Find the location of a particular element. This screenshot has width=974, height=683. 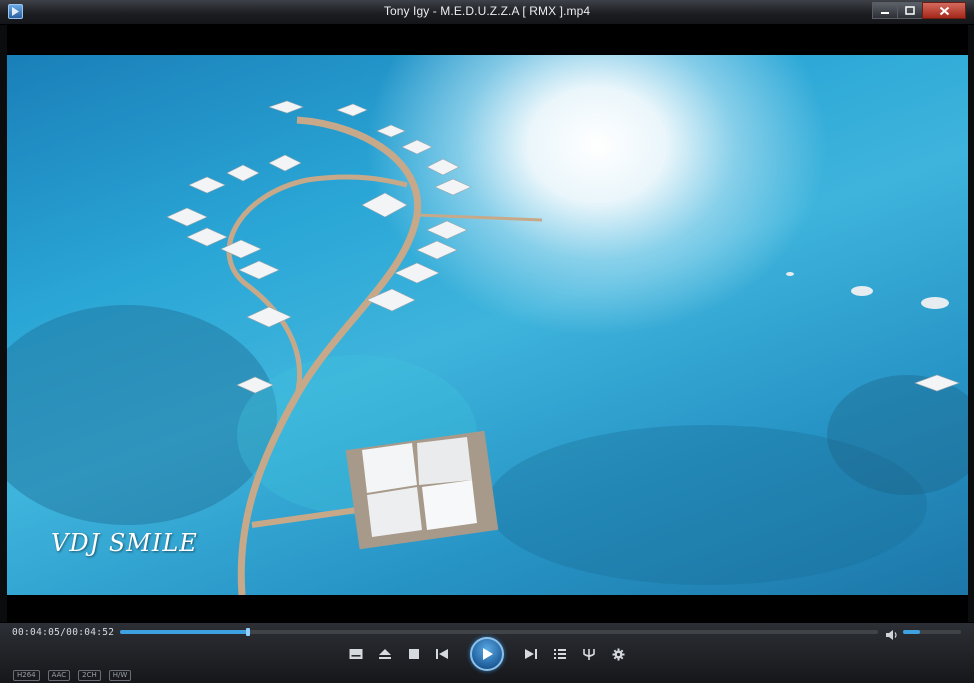

minimize-button is located at coordinates (885, 10).